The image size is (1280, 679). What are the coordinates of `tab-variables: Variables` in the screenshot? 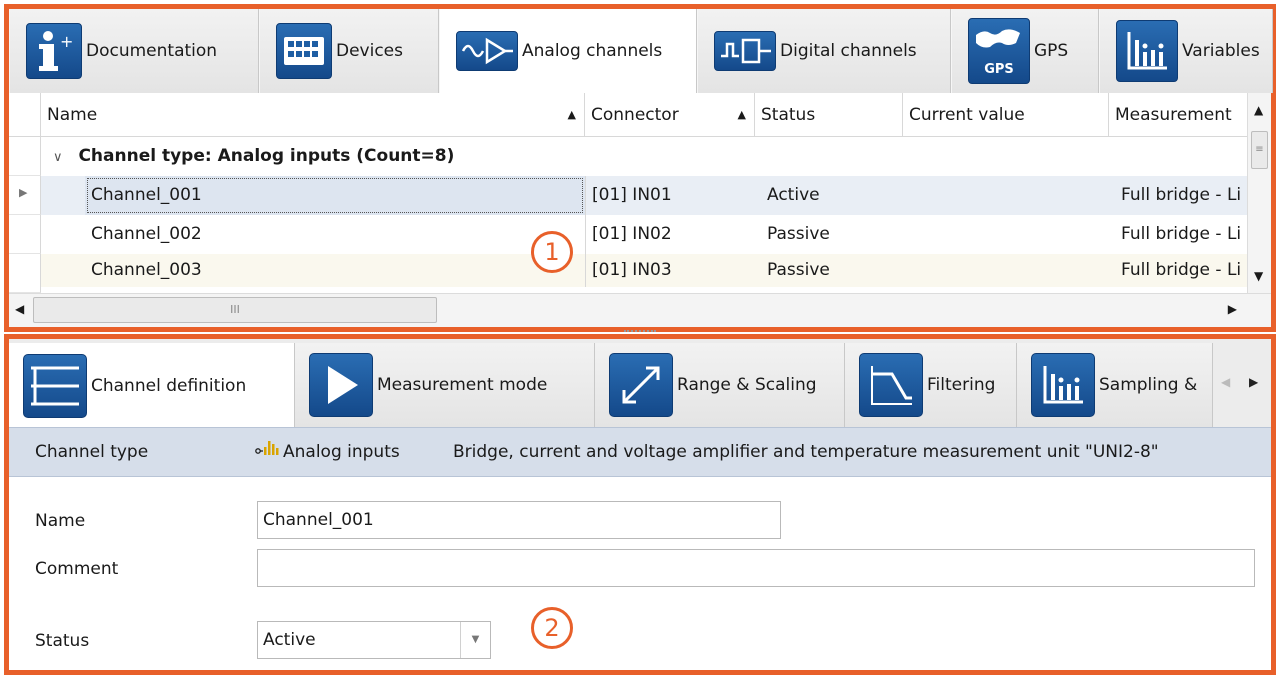 It's located at (1186, 51).